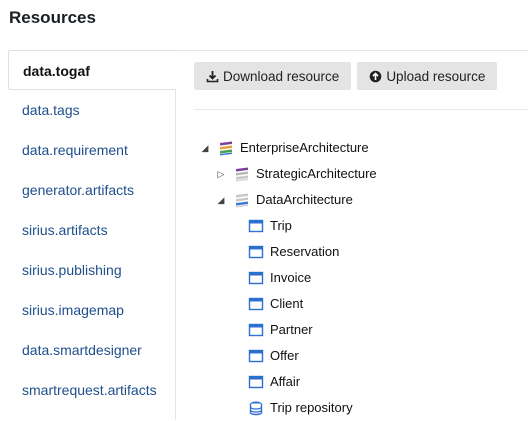 The height and width of the screenshot is (421, 528). Describe the element at coordinates (91, 230) in the screenshot. I see `sidebar-item-sirius-artifacts: sirius.artifacts` at that location.